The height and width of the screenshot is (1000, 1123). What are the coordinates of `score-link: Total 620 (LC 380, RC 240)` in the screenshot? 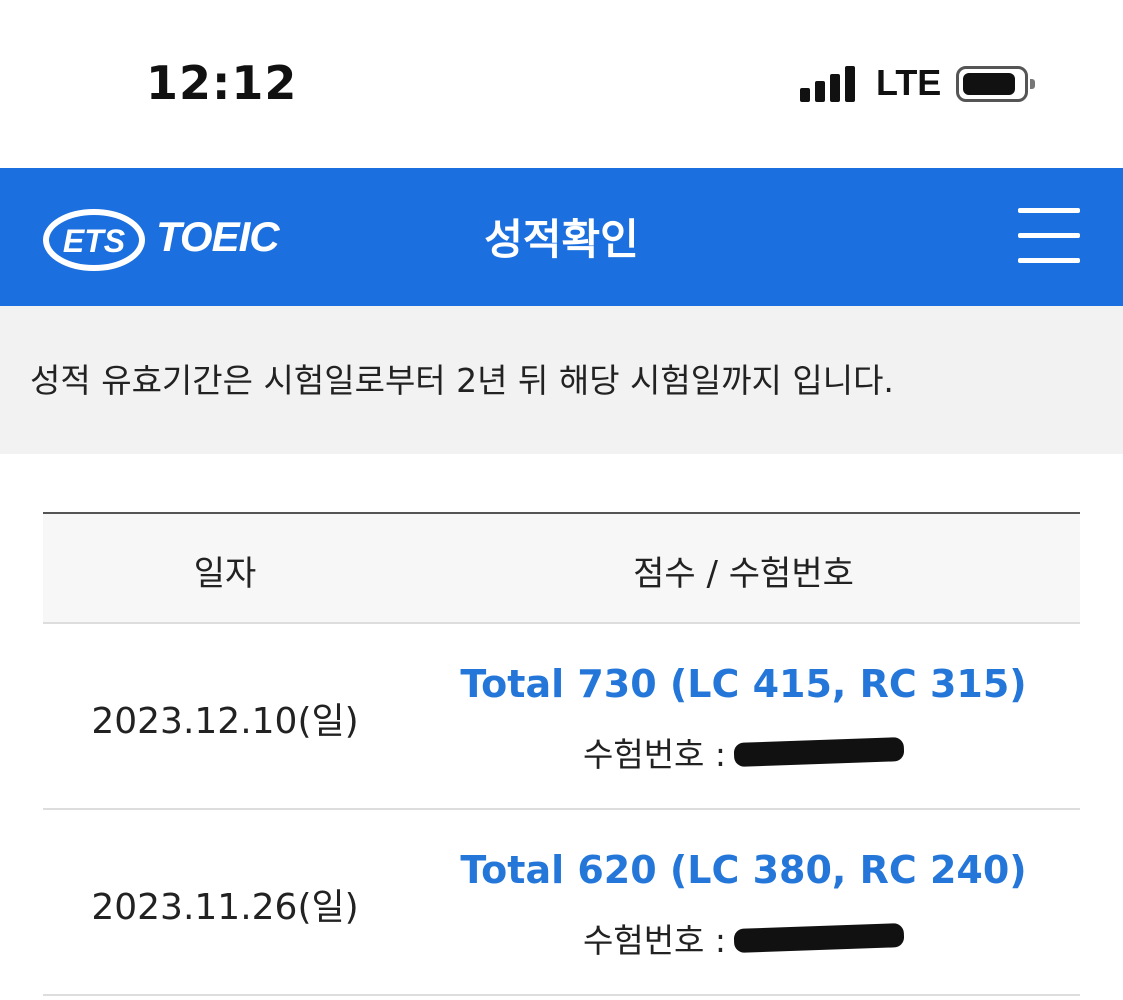 It's located at (743, 870).